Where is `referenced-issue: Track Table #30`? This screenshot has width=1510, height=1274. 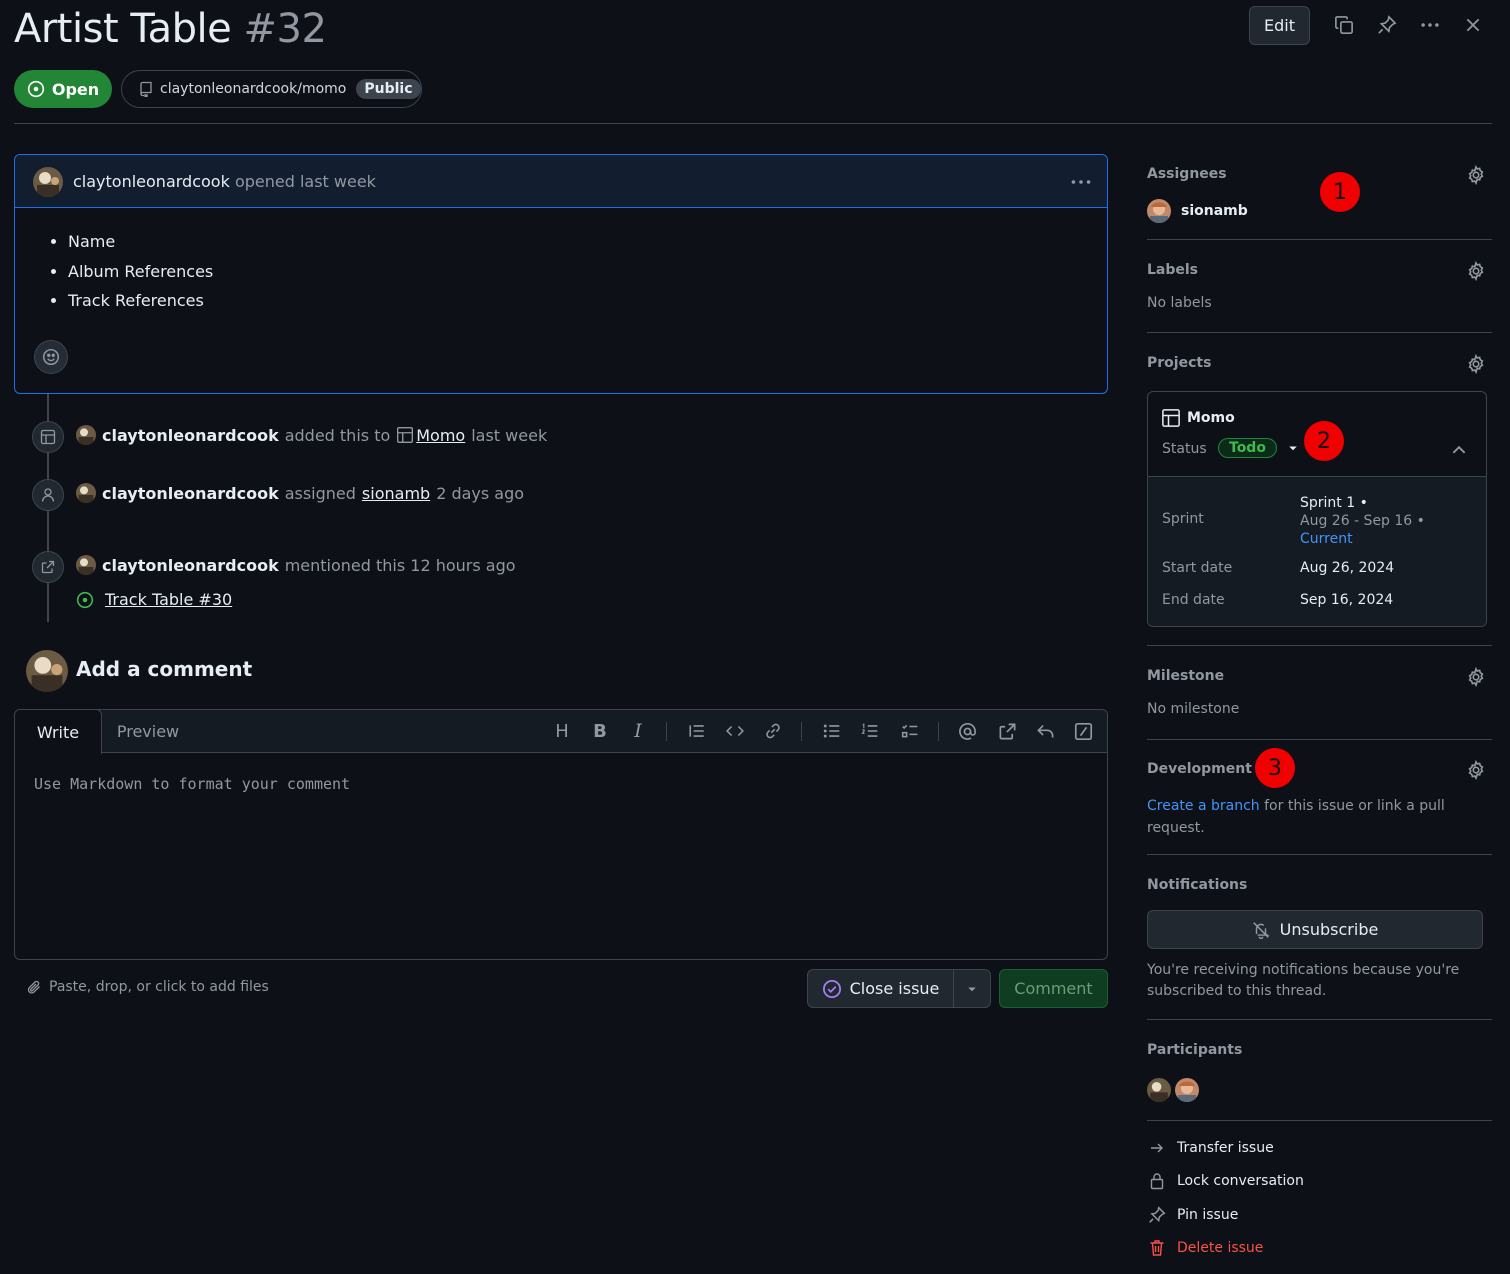
referenced-issue: Track Table #30 is located at coordinates (154, 599).